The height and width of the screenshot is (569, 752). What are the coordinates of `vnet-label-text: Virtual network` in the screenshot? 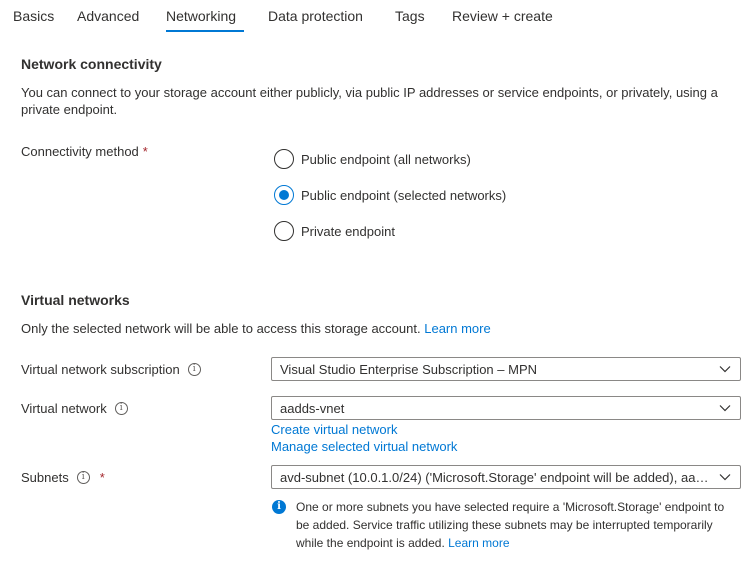 It's located at (64, 408).